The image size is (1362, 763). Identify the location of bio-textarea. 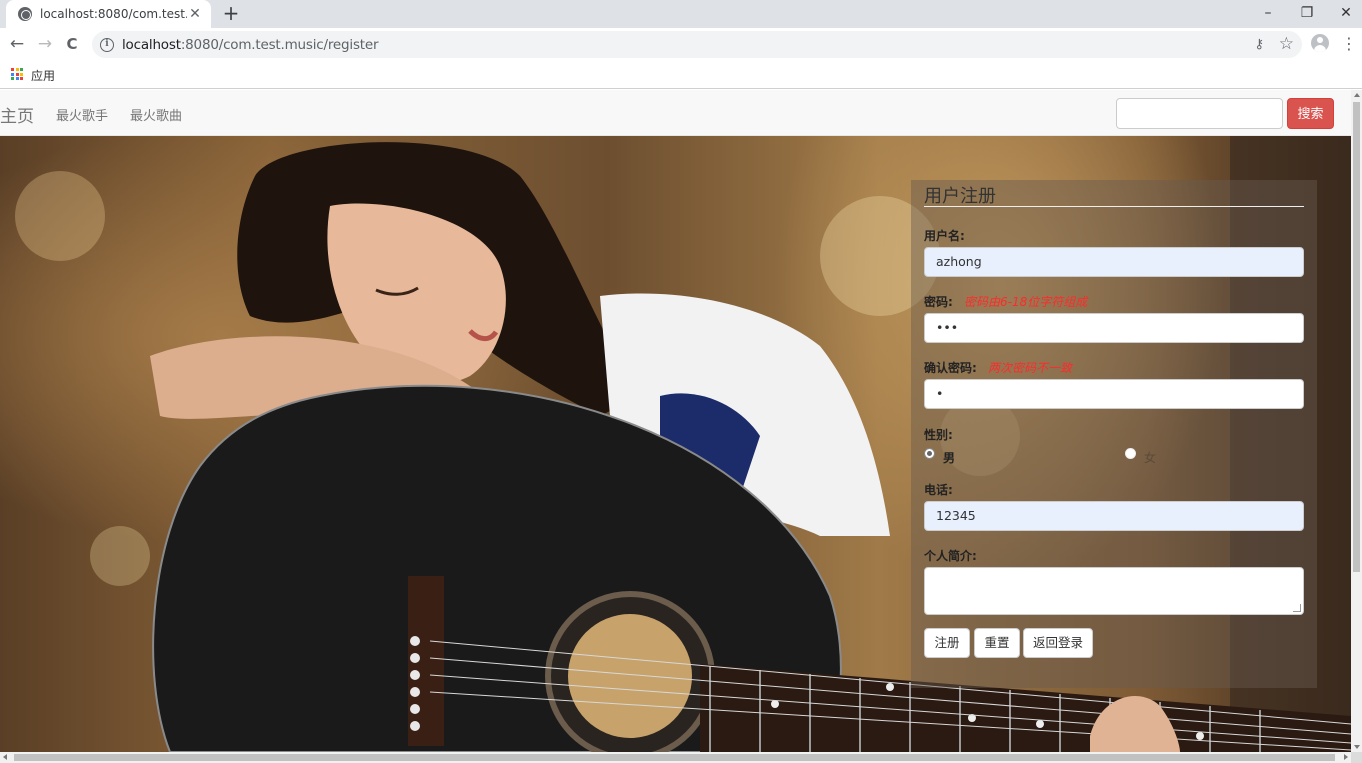
(1114, 591).